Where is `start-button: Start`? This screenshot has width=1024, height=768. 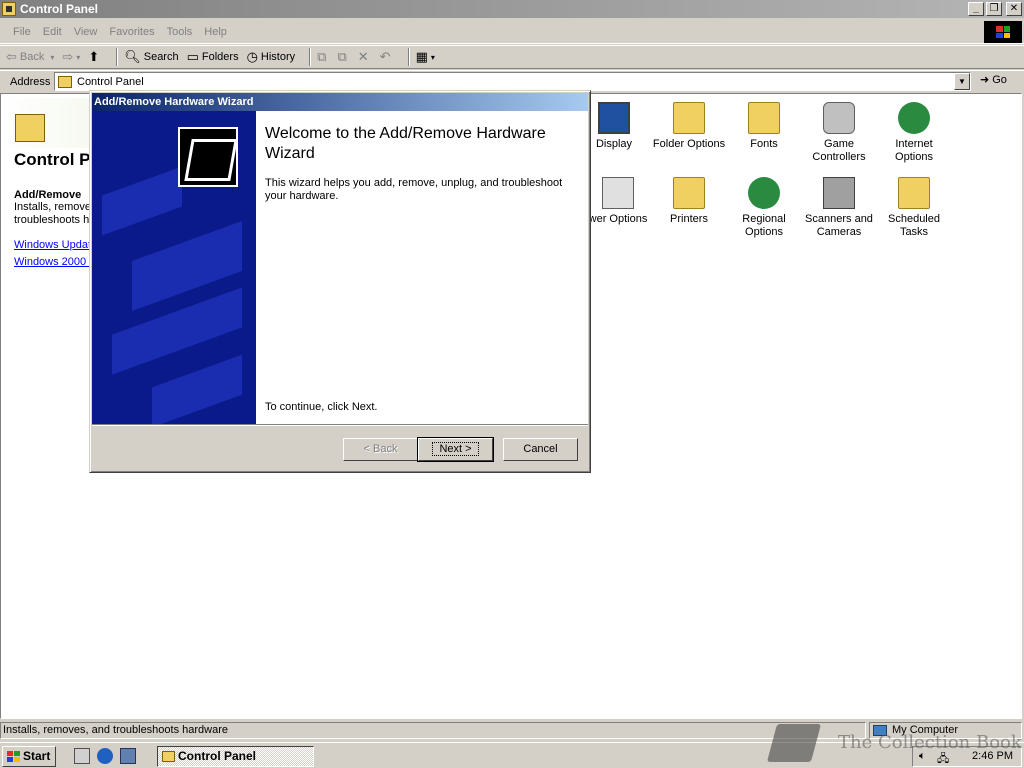 start-button: Start is located at coordinates (29, 756).